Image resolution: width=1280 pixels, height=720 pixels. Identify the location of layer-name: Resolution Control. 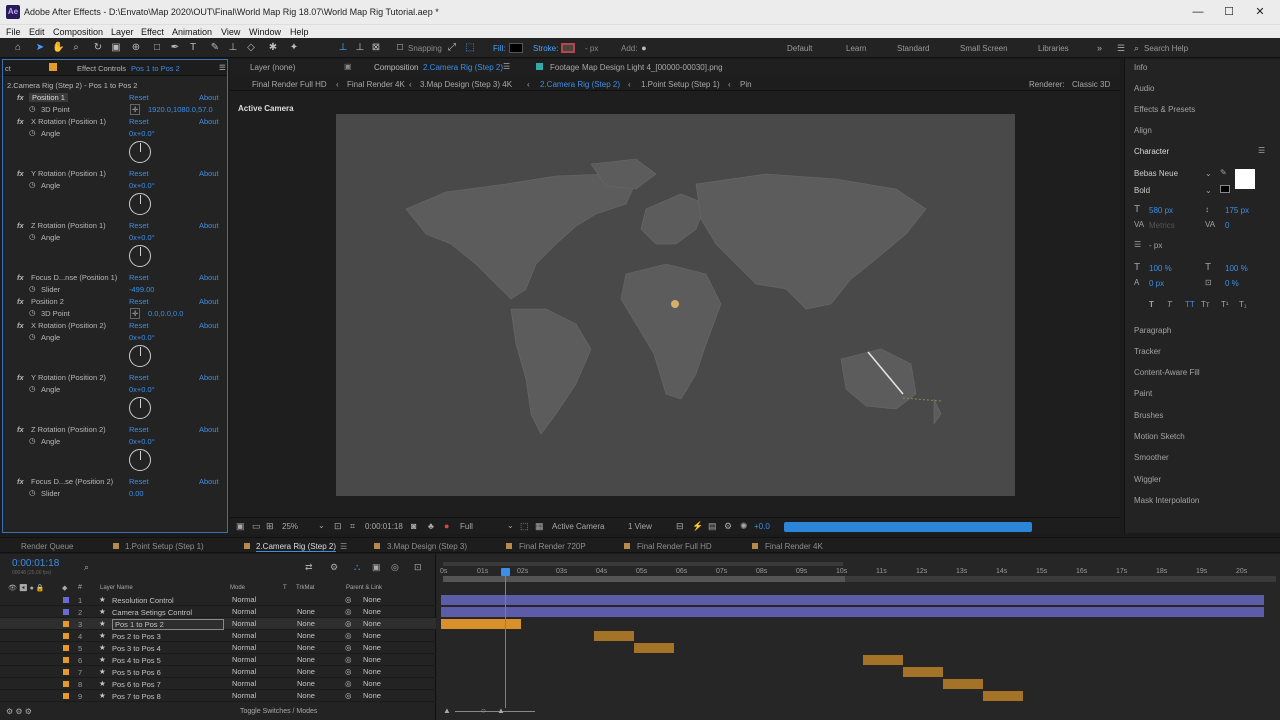
(143, 600).